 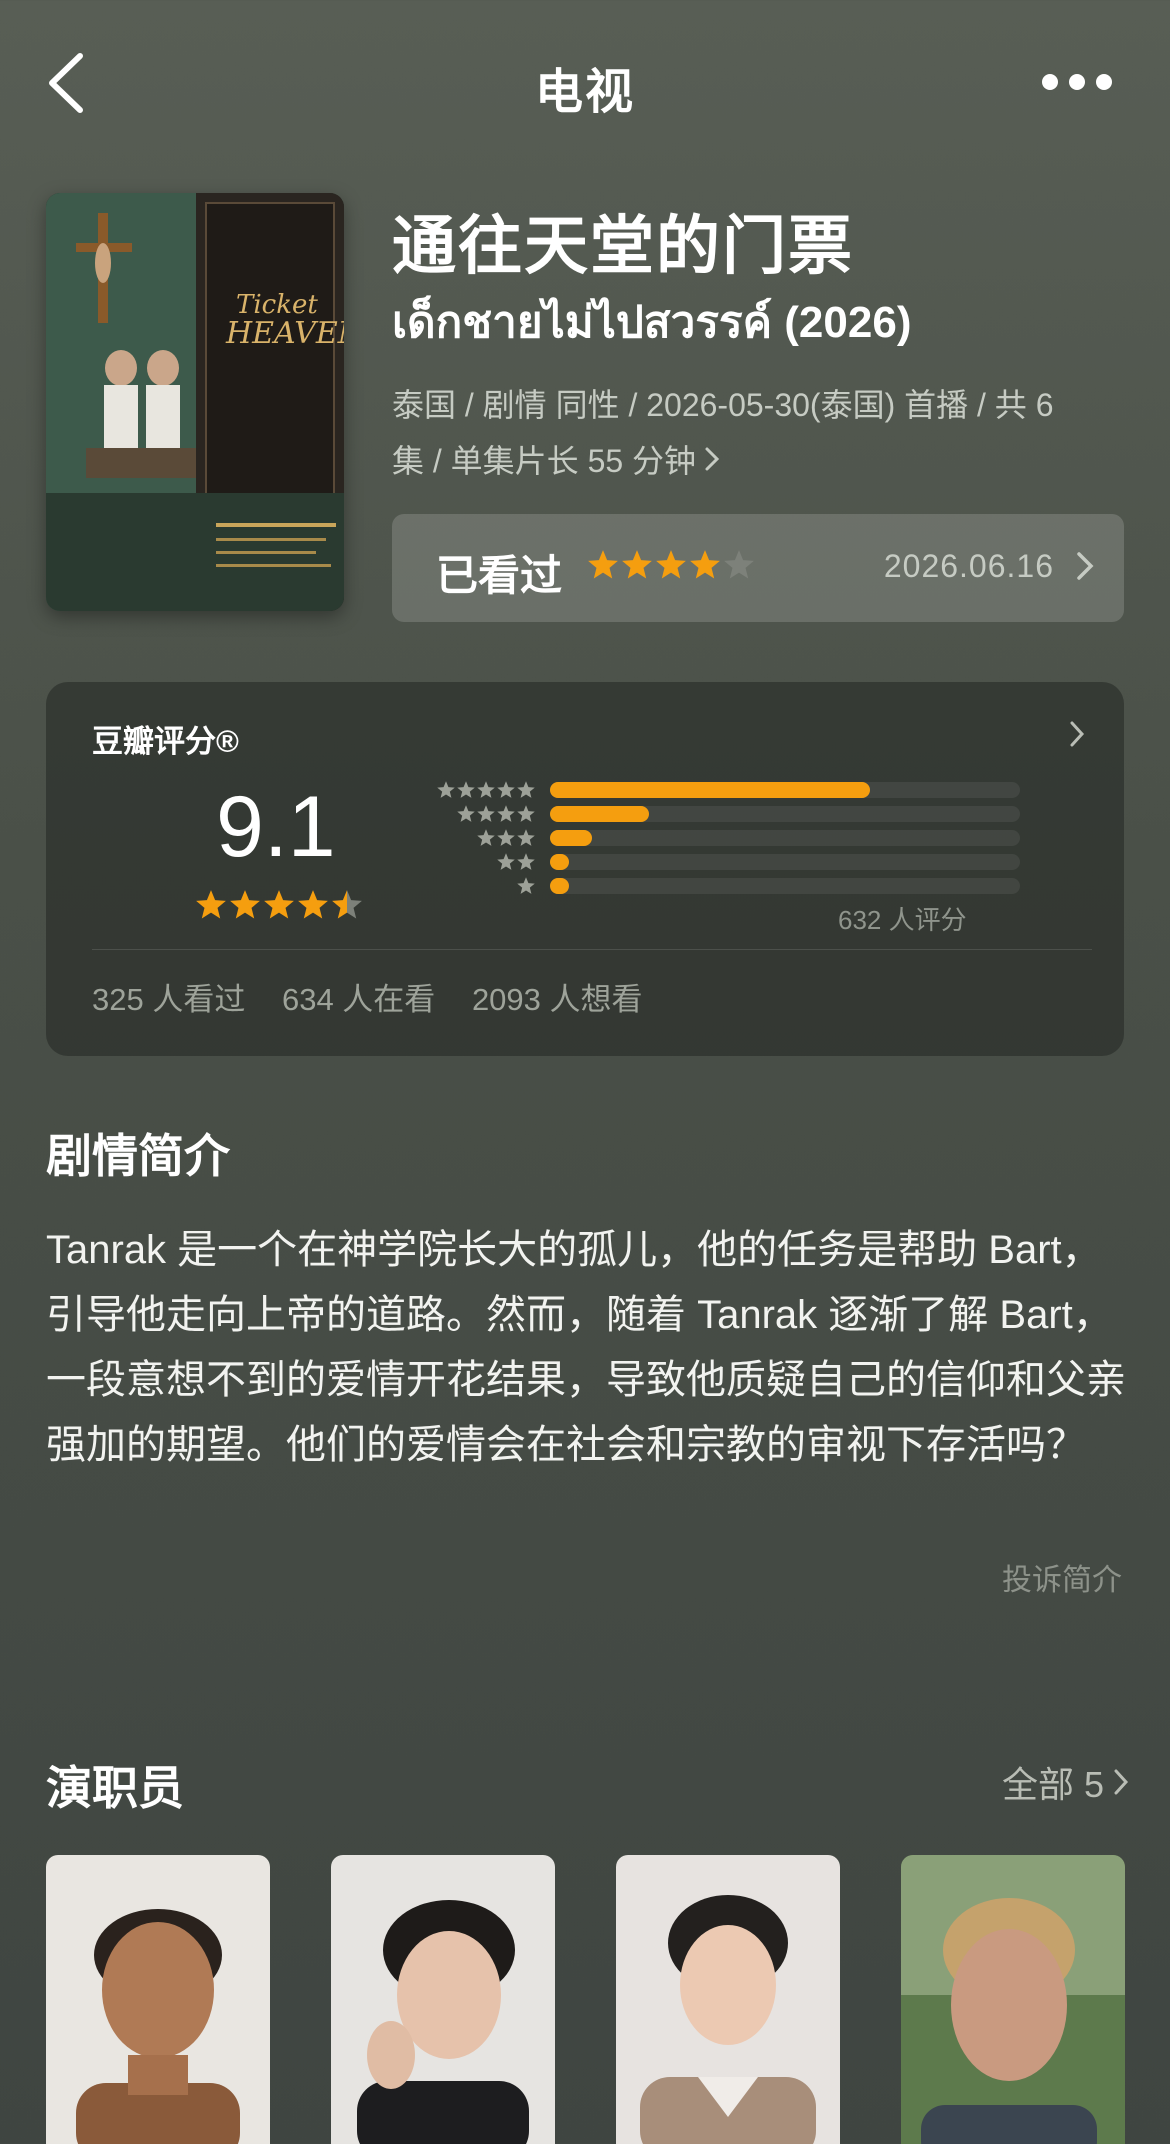 I want to click on svg-text: HEAVEN, so click(x=284, y=333).